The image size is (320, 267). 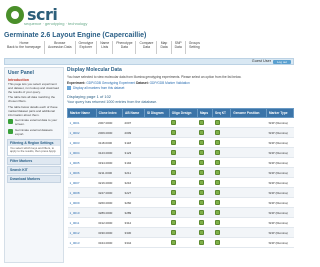 What do you see at coordinates (133, 113) in the screenshot?
I see `column-header: AB Name` at bounding box center [133, 113].